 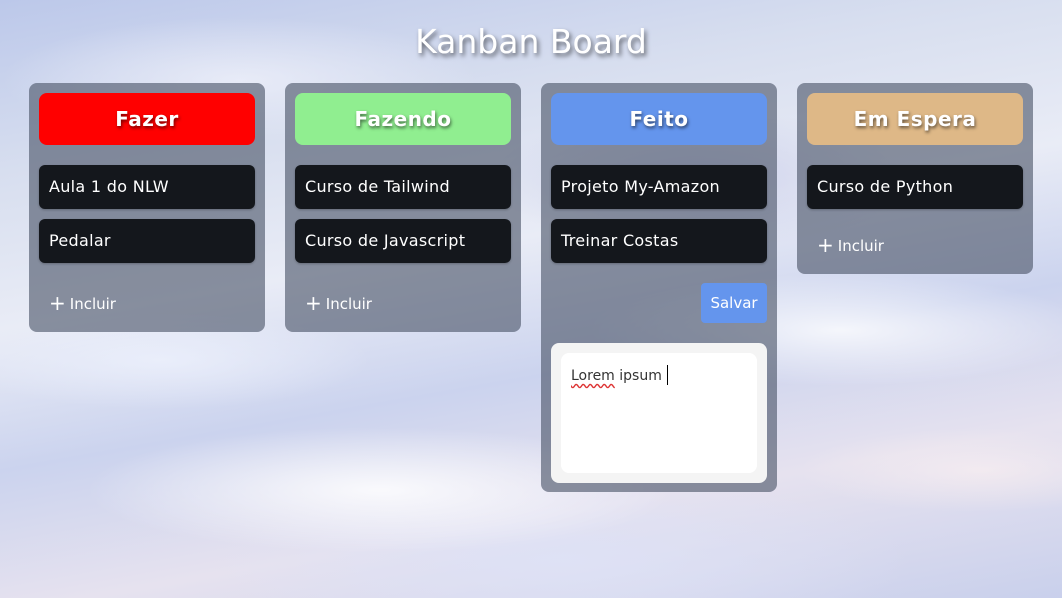 I want to click on task-card: Pedalar, so click(x=147, y=241).